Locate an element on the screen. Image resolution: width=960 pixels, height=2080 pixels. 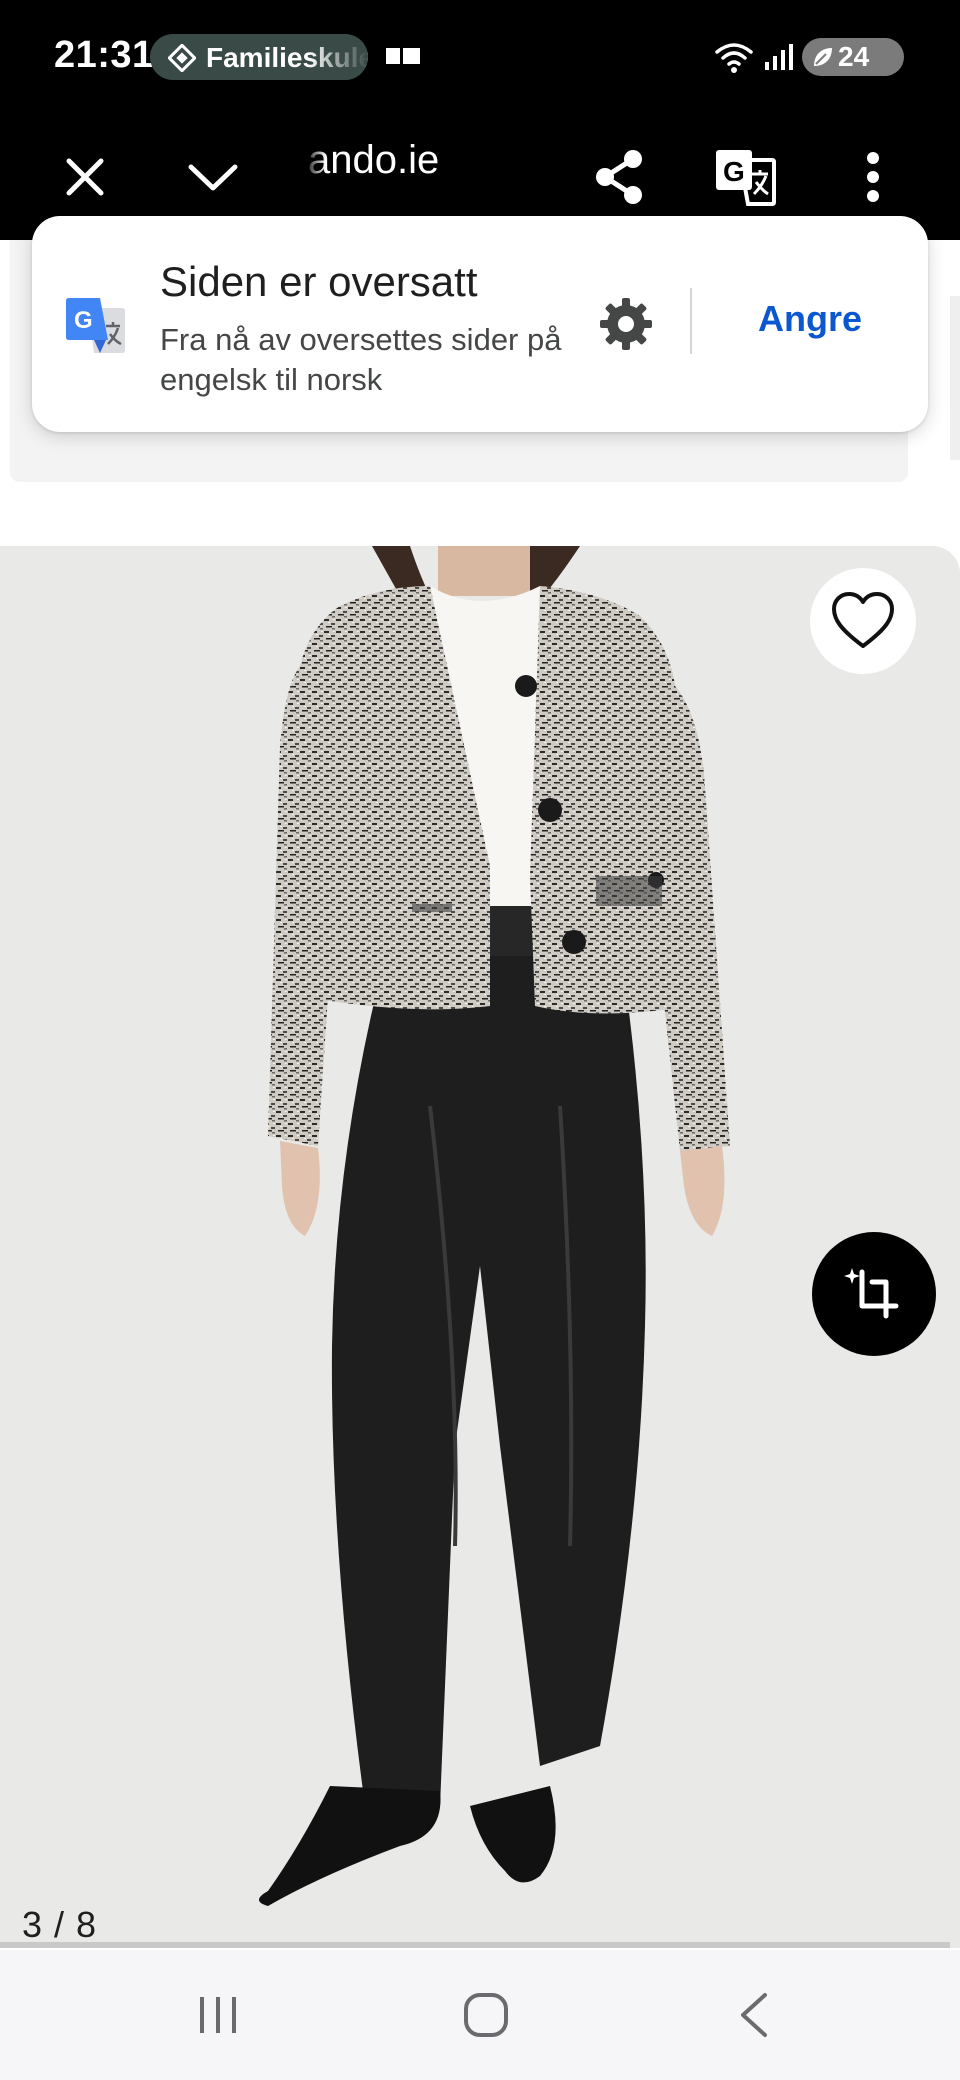
snackbar-divider is located at coordinates (691, 321).